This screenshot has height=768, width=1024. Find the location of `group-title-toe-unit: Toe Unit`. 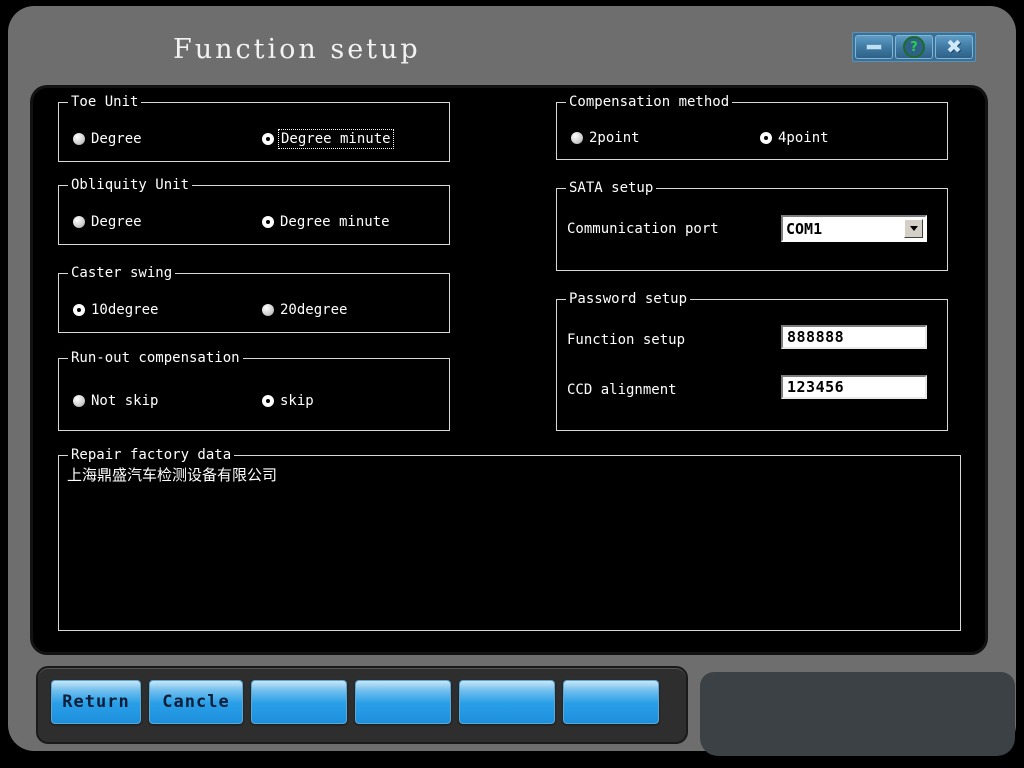

group-title-toe-unit: Toe Unit is located at coordinates (105, 102).